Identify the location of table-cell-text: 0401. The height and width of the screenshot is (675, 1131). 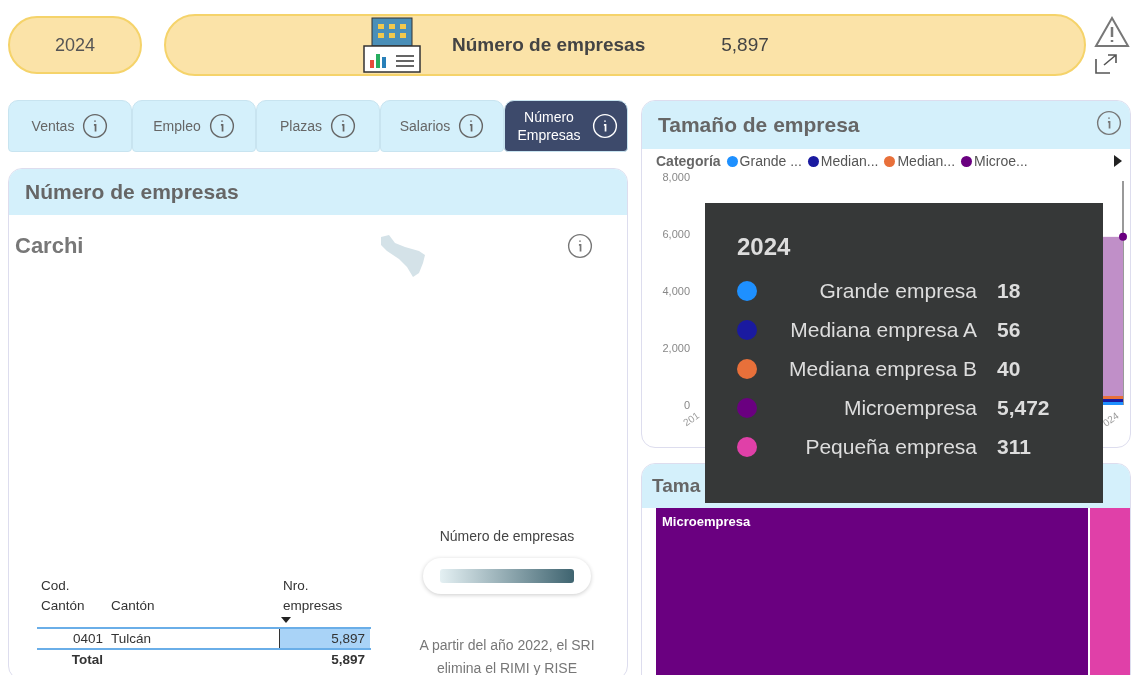
(87, 638).